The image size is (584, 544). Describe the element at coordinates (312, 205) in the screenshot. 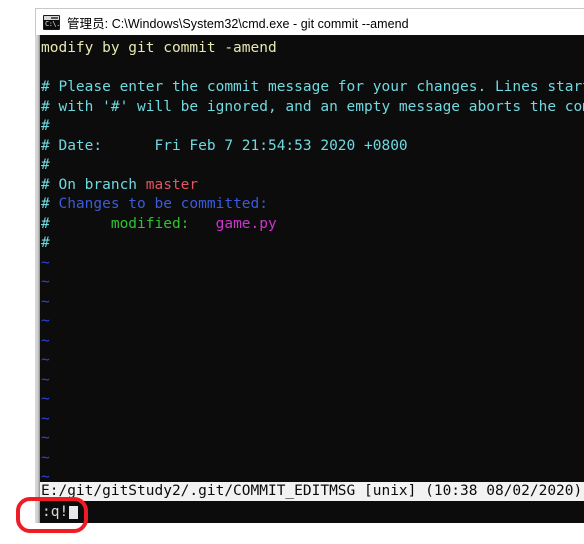

I see `vim-line: # Changes to be committed:` at that location.